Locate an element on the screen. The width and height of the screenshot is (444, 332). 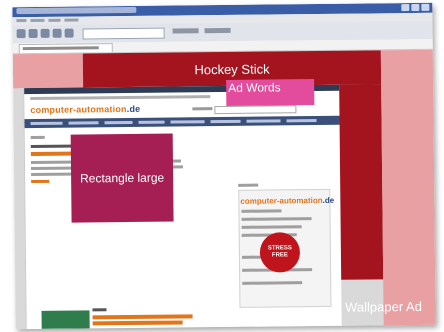
main-nav is located at coordinates (182, 122).